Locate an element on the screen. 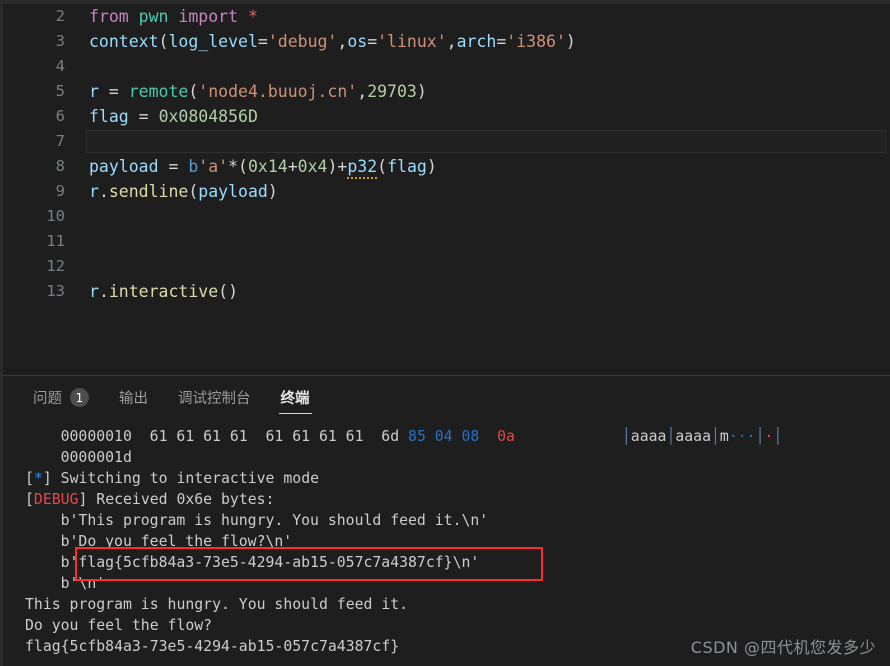  code-token: 'a' is located at coordinates (213, 166).